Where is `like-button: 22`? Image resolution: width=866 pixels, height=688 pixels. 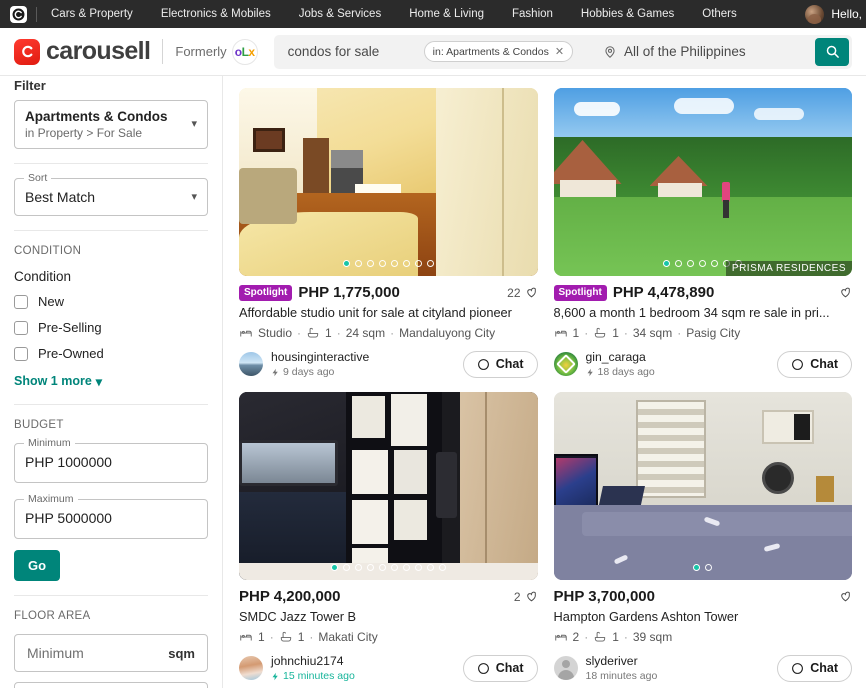
like-button: 22 is located at coordinates (522, 293).